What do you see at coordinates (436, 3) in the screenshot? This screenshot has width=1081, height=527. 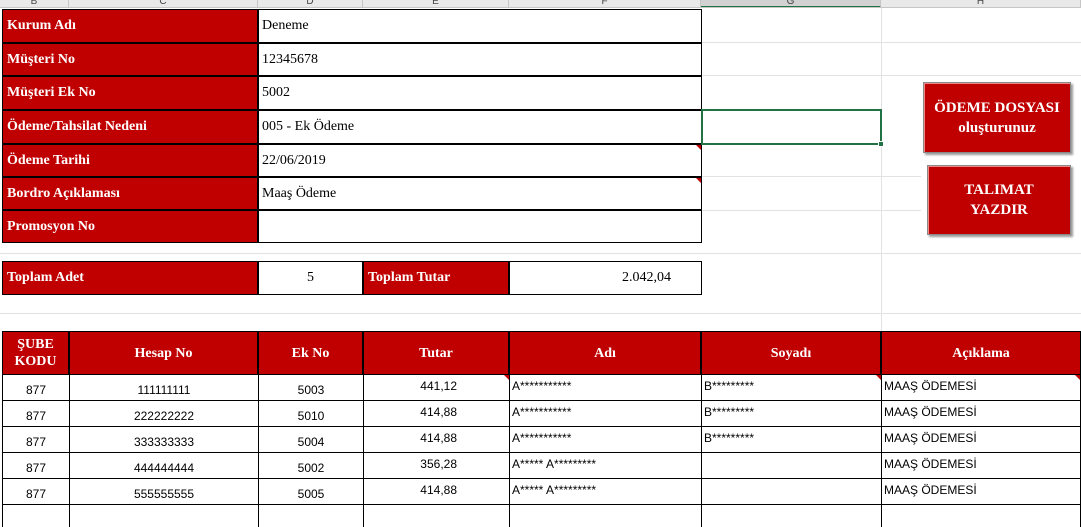 I see `column-header-e: E` at bounding box center [436, 3].